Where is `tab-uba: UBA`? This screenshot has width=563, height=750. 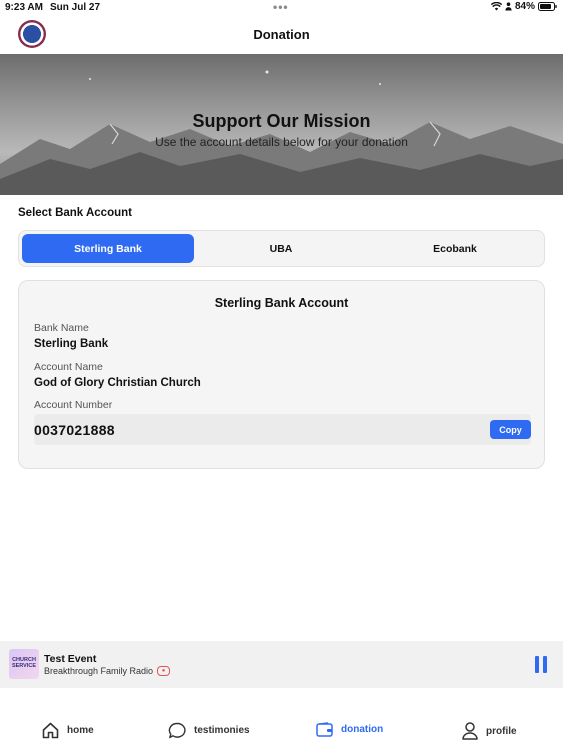 tab-uba: UBA is located at coordinates (281, 248).